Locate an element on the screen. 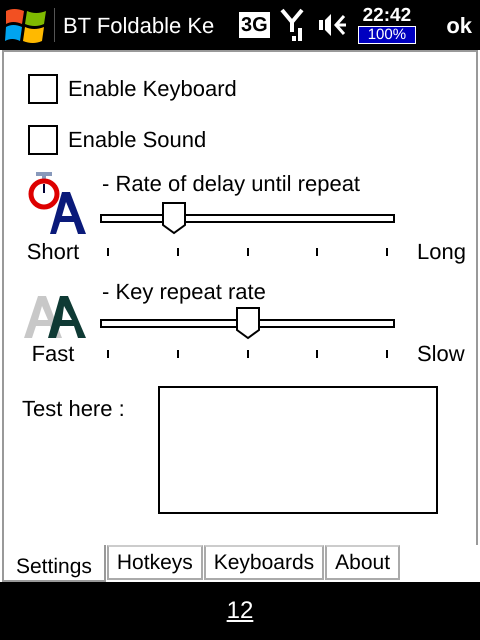  slider-label: - Rate of delay until repeat is located at coordinates (231, 184).